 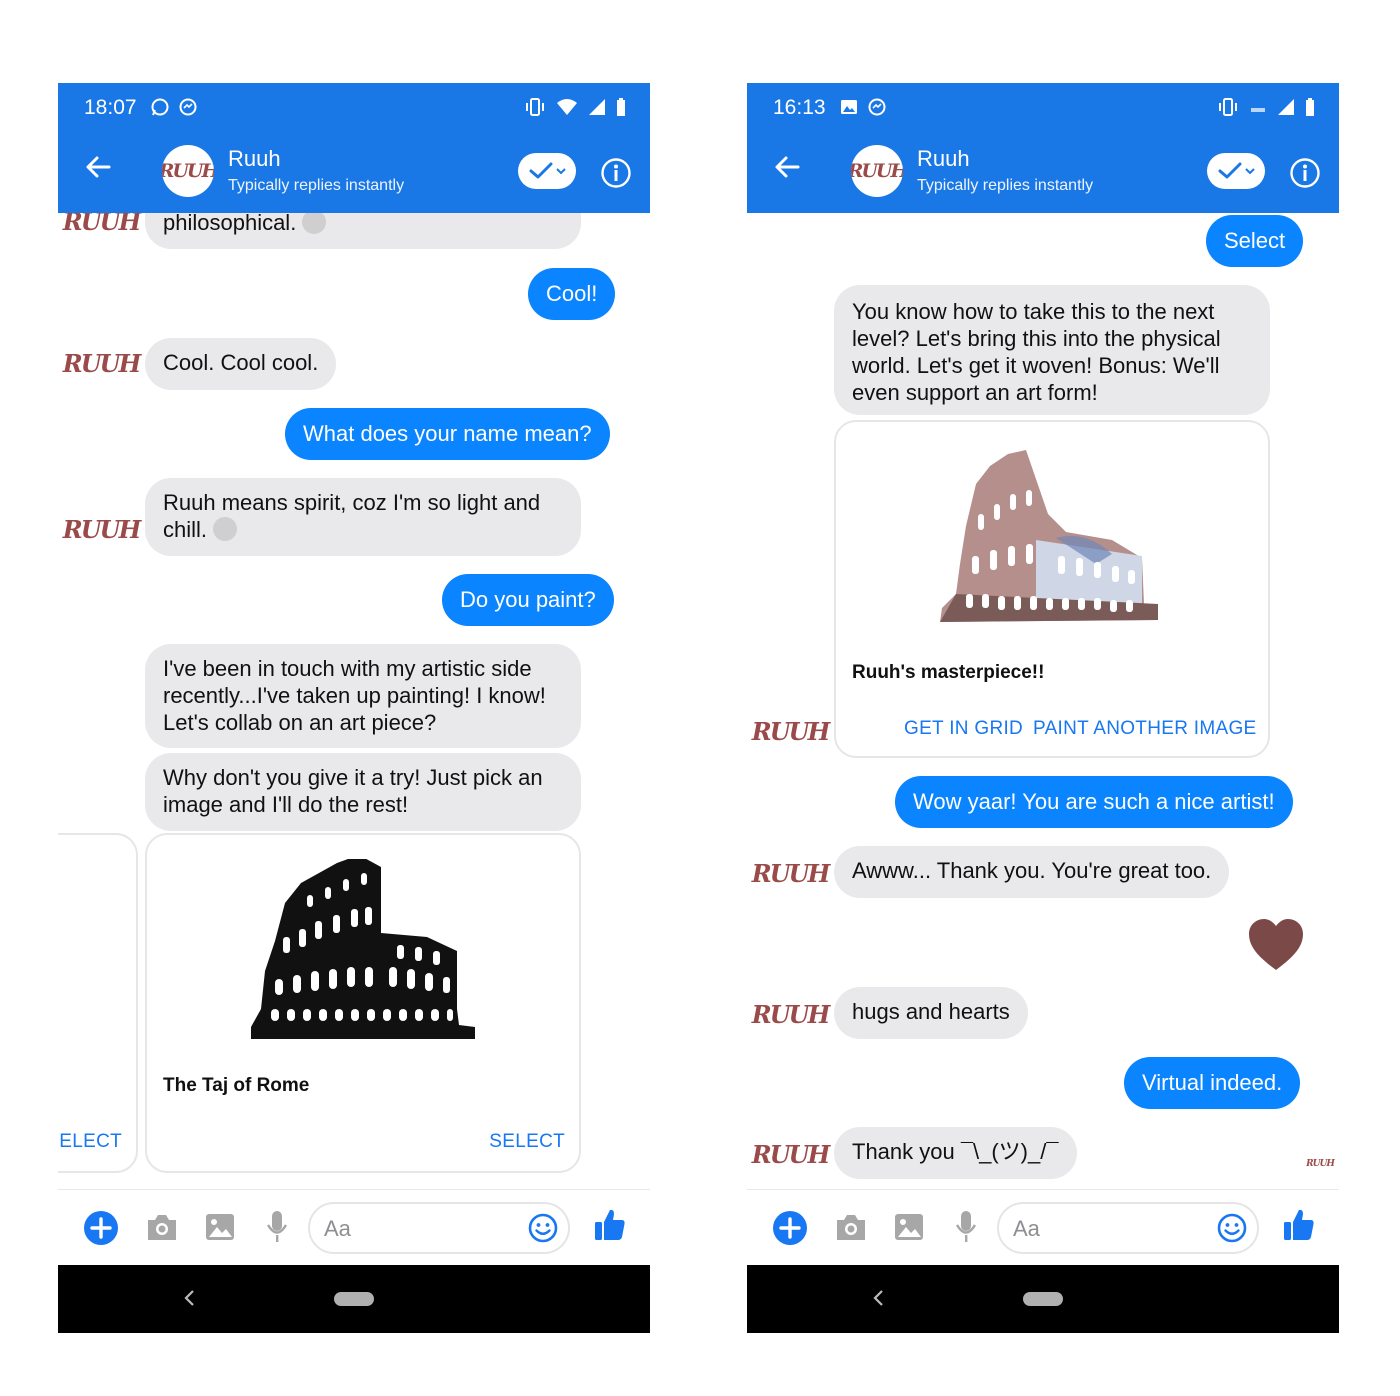 What do you see at coordinates (98, 1003) in the screenshot?
I see `carousel-card-previous: SELECT` at bounding box center [98, 1003].